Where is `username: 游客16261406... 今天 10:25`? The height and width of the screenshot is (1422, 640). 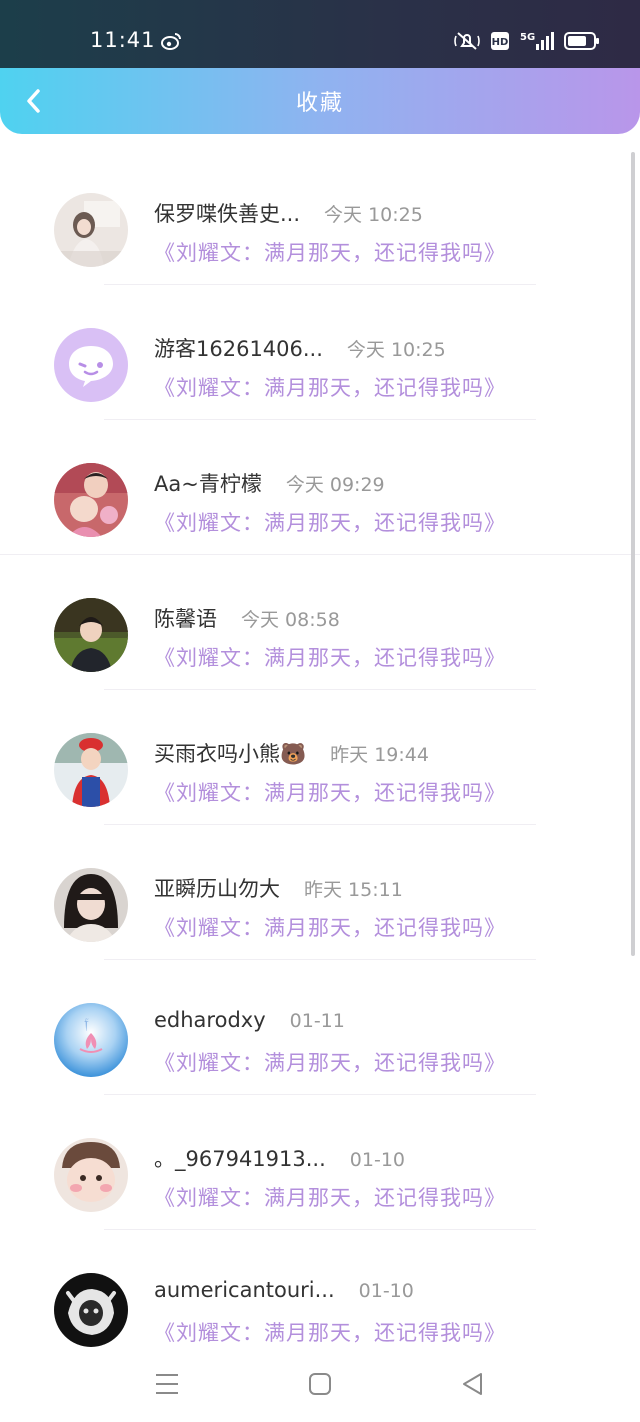
username: 游客16261406... 今天 10:25 is located at coordinates (300, 348).